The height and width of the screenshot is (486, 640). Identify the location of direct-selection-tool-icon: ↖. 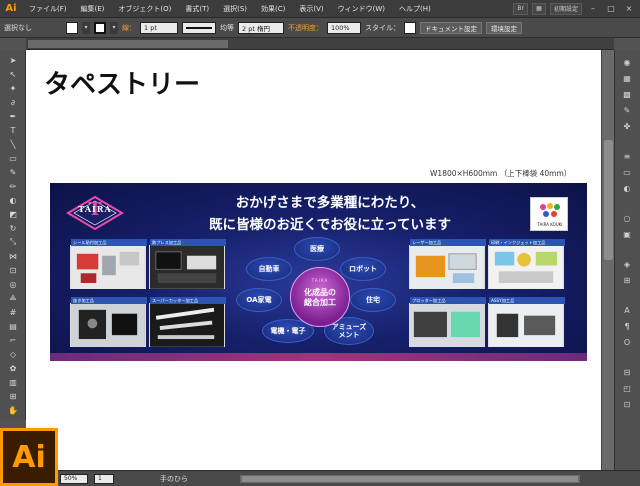
(13, 74).